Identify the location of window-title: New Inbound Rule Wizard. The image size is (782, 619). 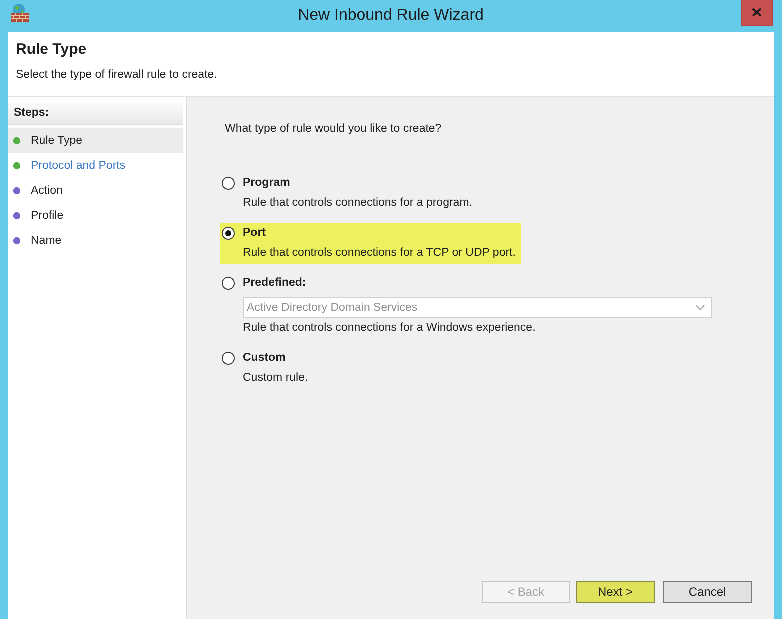
(391, 16).